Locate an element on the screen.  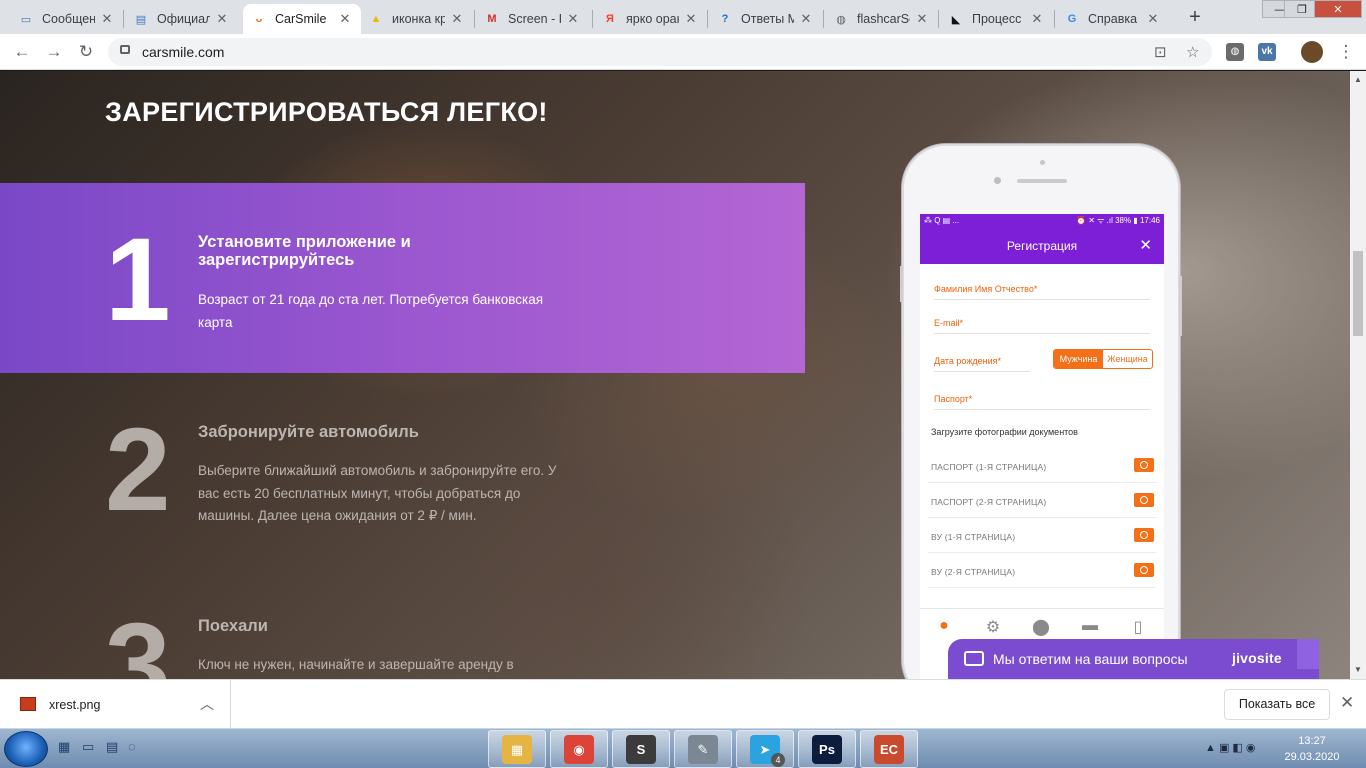
passport-field: Паспорт* is located at coordinates (1042, 402).